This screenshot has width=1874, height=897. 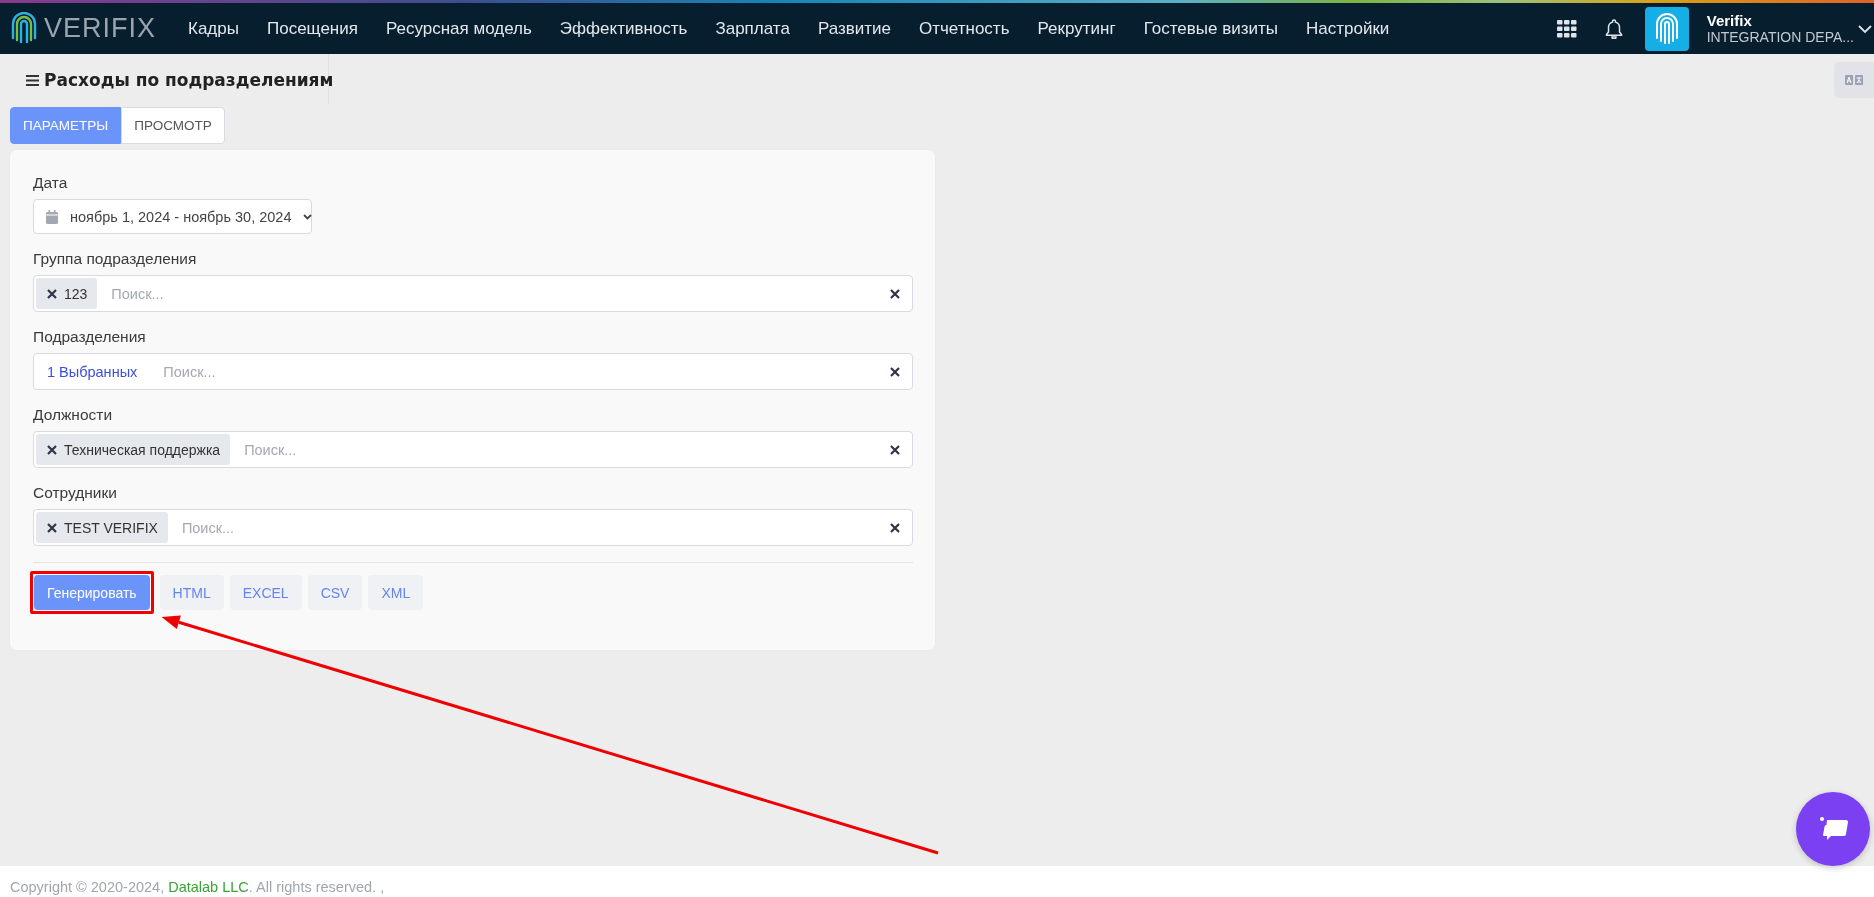 I want to click on field-label: Подразделения, so click(x=90, y=337).